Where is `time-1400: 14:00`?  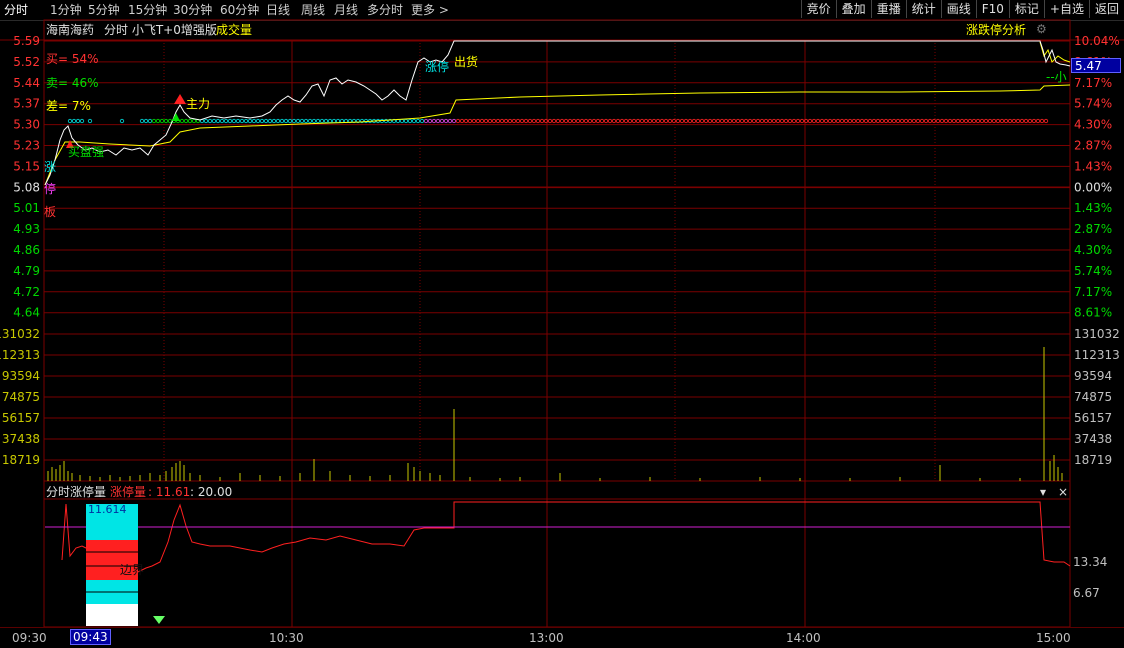 time-1400: 14:00 is located at coordinates (803, 638).